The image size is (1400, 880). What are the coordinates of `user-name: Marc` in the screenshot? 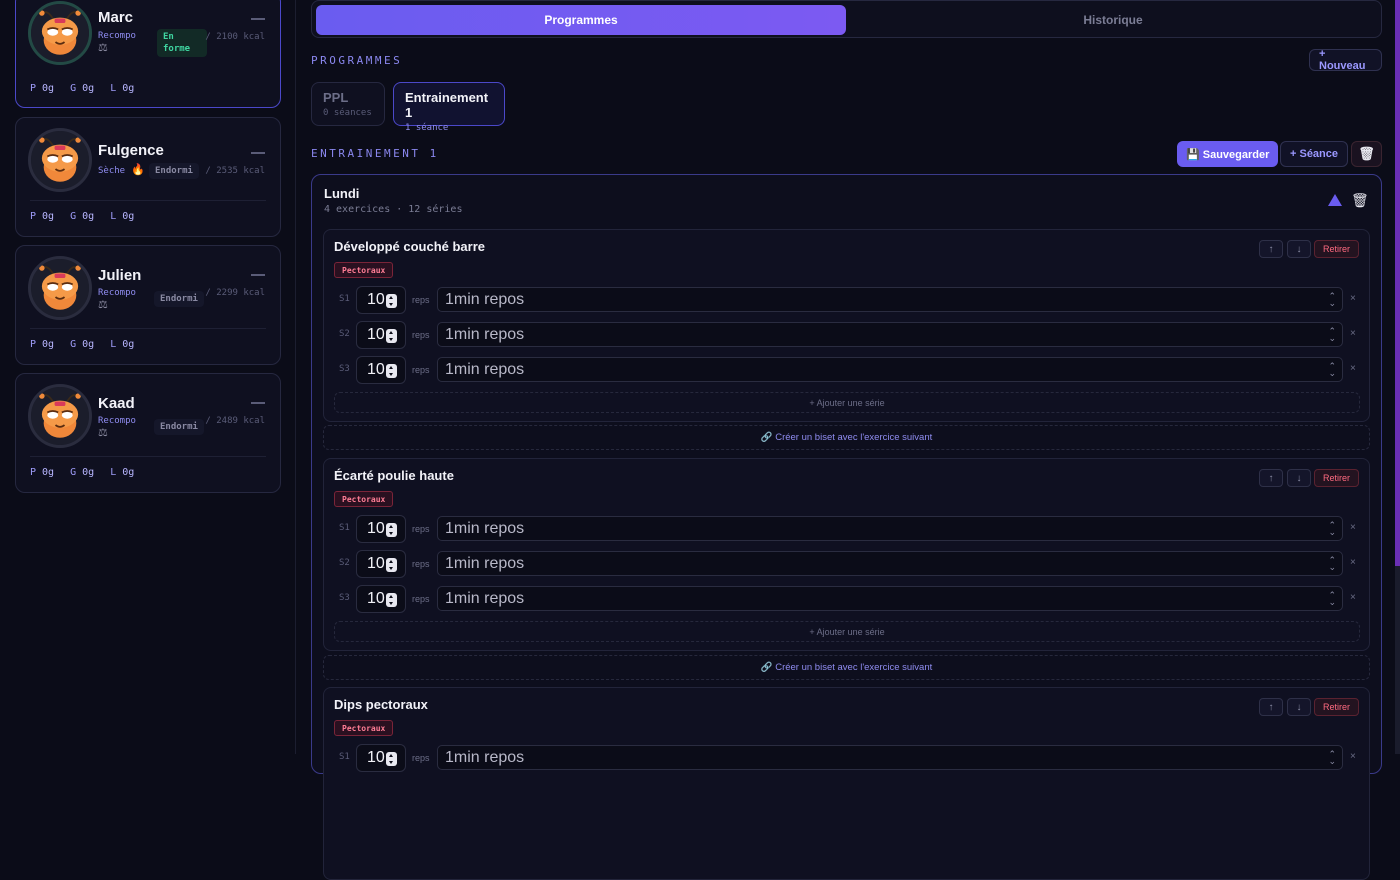 It's located at (116, 17).